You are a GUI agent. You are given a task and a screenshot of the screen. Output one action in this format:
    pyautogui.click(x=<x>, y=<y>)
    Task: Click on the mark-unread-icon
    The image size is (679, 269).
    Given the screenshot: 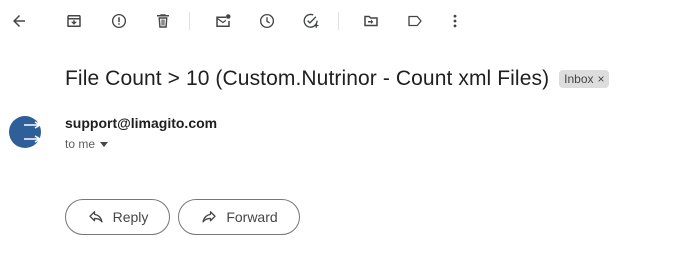 What is the action you would take?
    pyautogui.click(x=223, y=20)
    